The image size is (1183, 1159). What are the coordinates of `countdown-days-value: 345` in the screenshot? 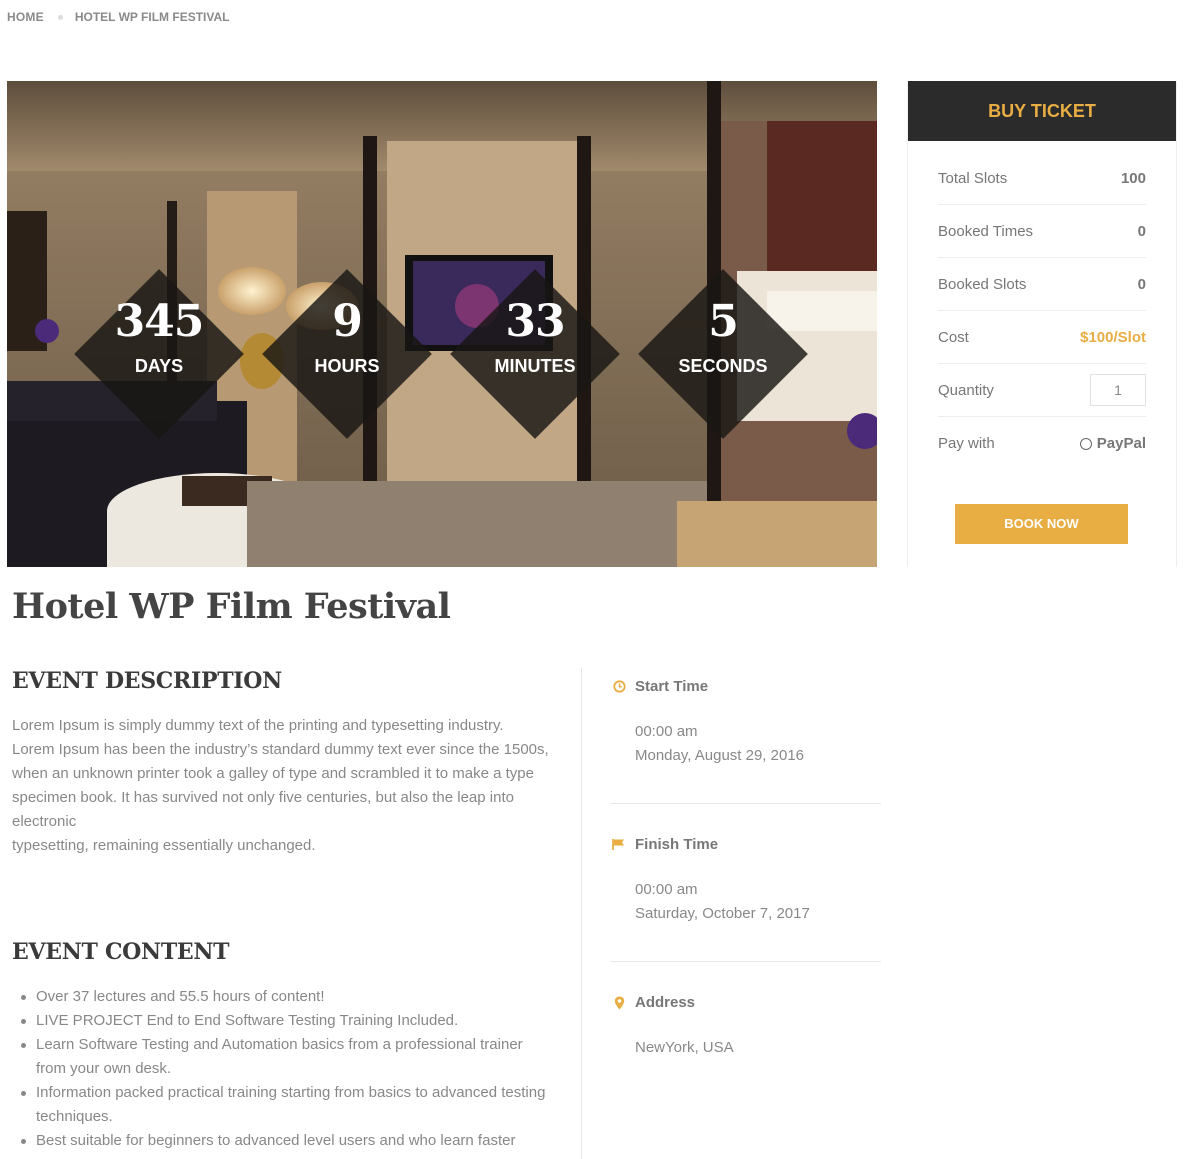 It's located at (159, 321).